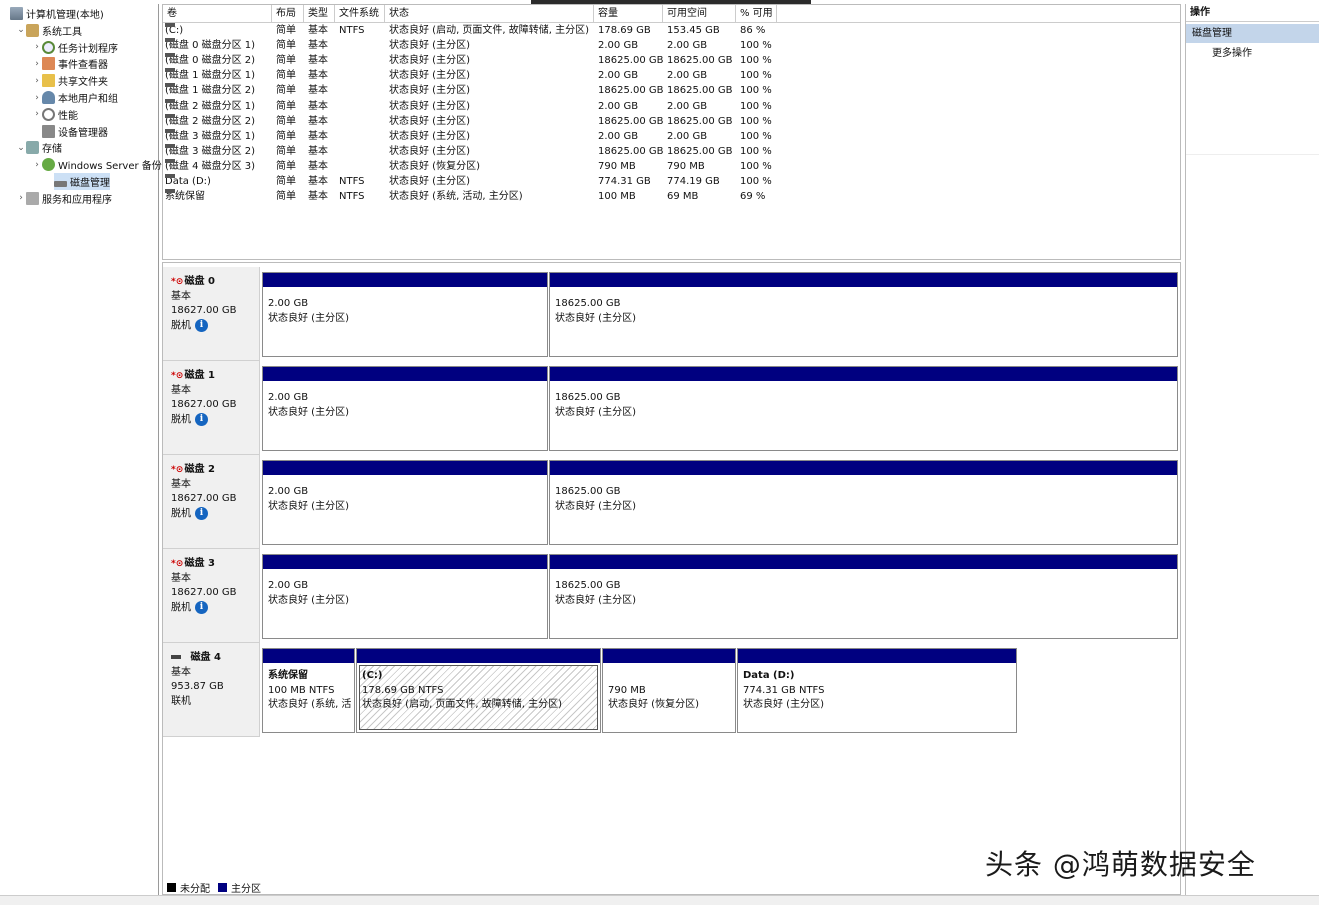  What do you see at coordinates (59, 47) in the screenshot?
I see `tree-item: › 任务计划程序` at bounding box center [59, 47].